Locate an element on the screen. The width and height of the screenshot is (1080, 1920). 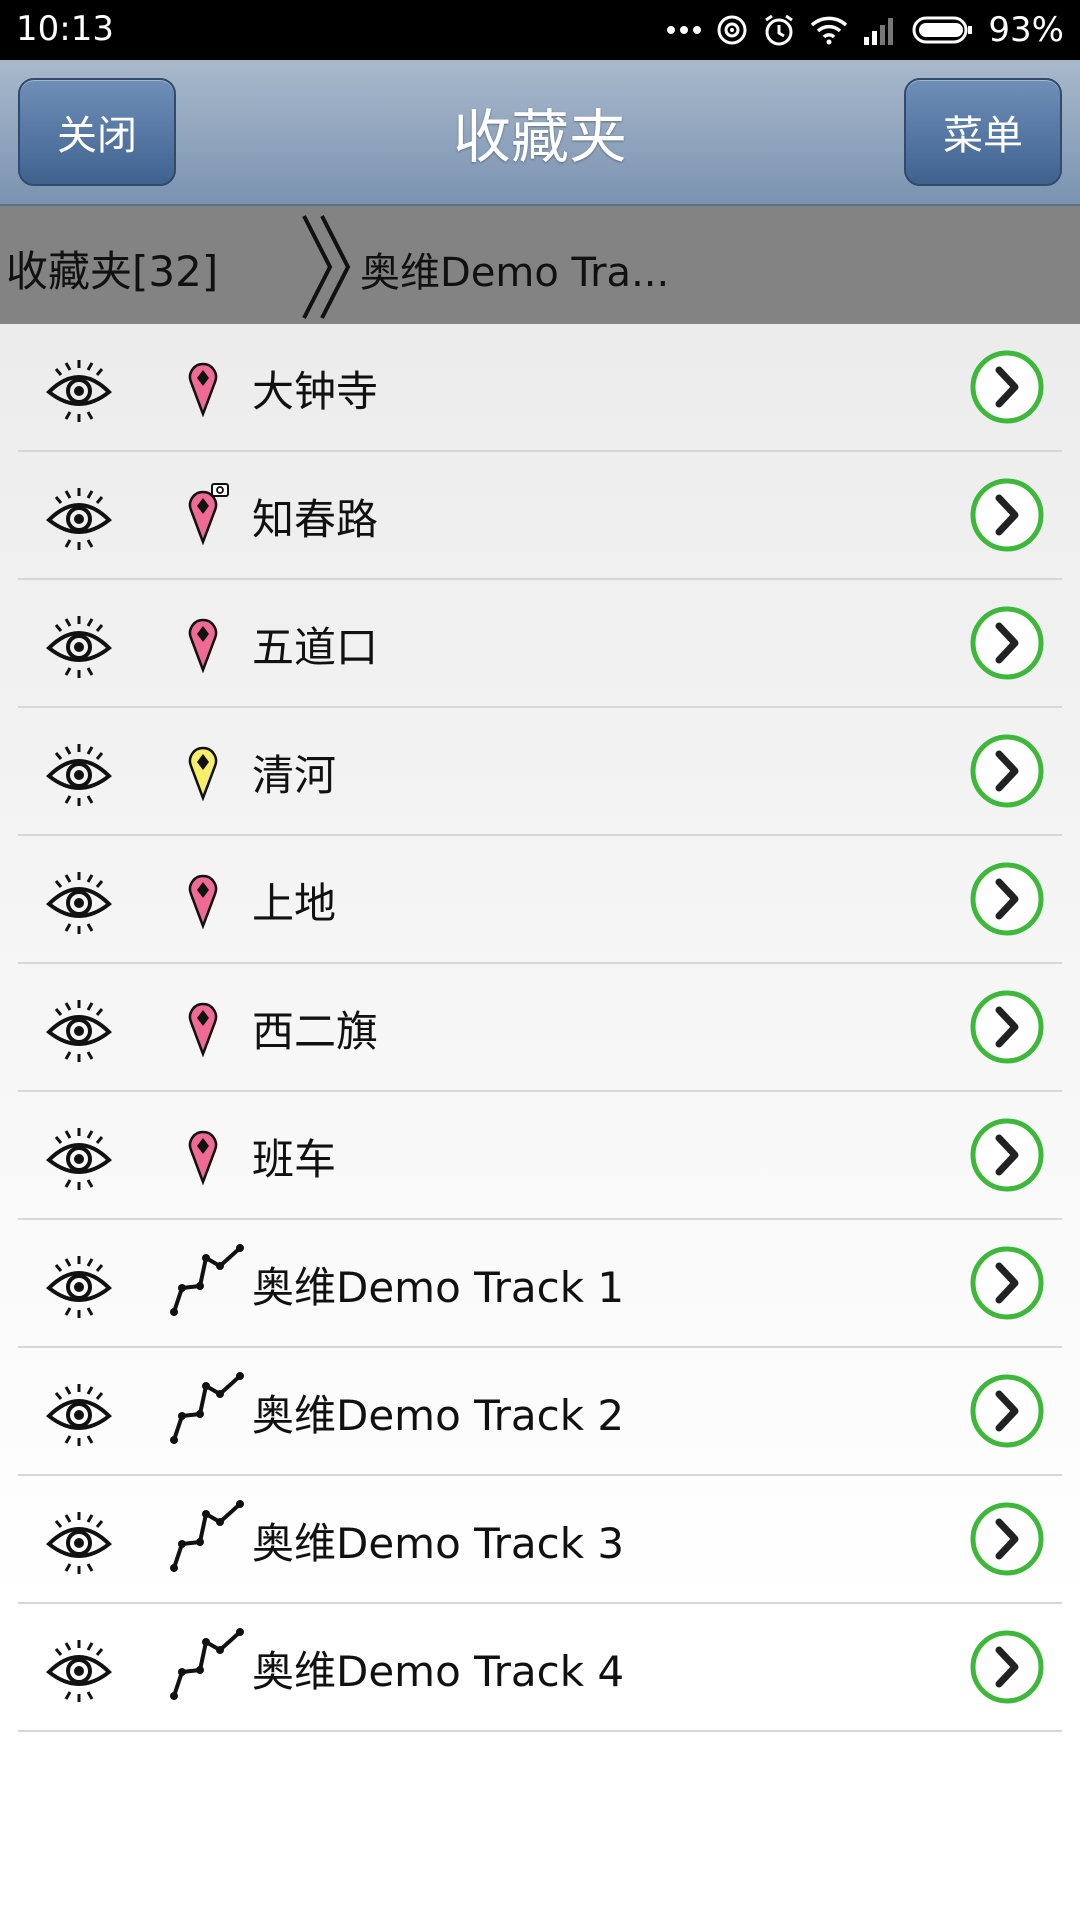
list-item: 奥维Demo Track 1 is located at coordinates (540, 1284).